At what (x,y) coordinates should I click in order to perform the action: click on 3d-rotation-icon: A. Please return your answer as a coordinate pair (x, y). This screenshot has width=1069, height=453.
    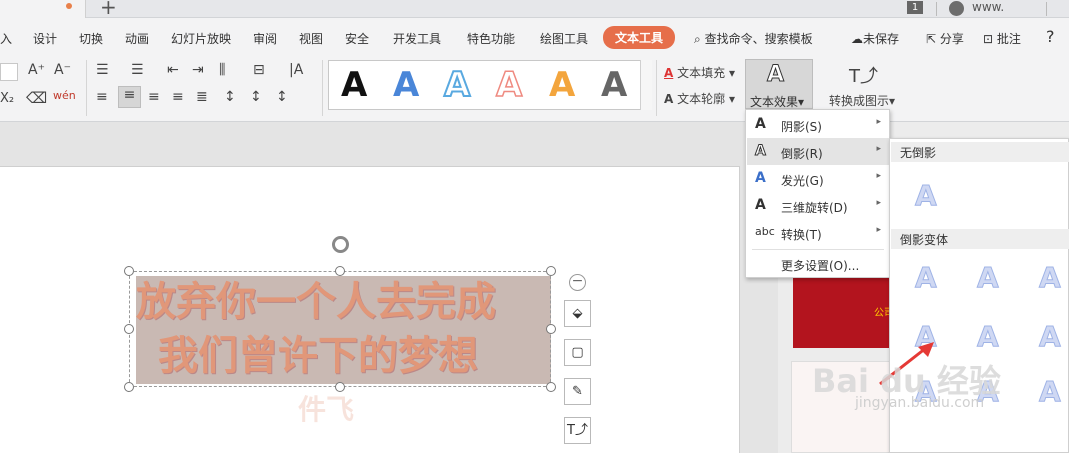
    Looking at the image, I should click on (760, 205).